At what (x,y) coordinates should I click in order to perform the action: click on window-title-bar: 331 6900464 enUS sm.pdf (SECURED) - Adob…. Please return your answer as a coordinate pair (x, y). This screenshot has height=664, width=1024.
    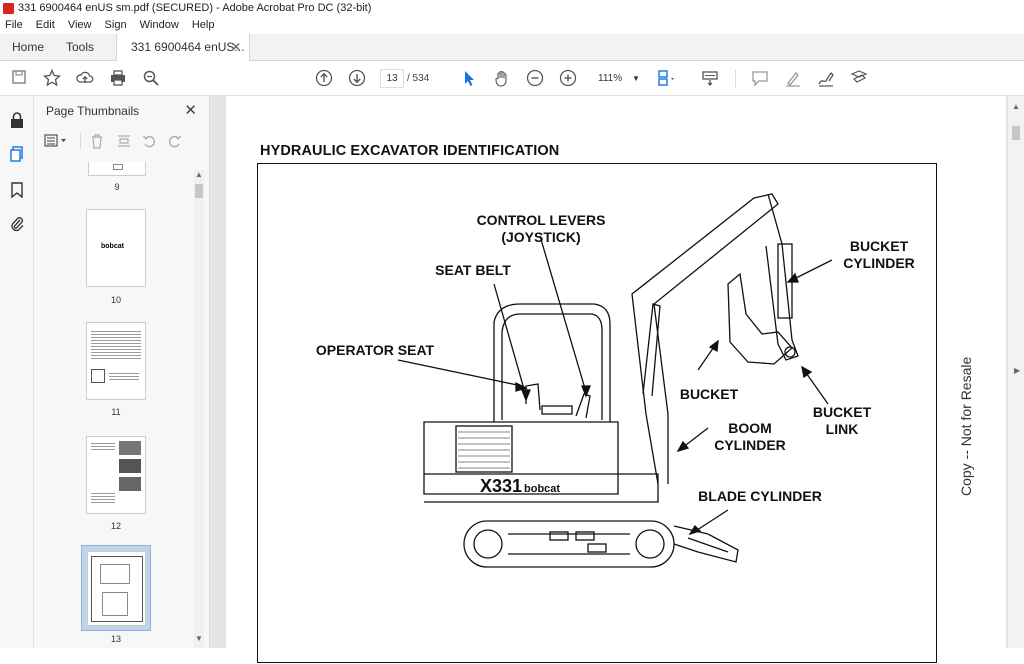
    Looking at the image, I should click on (512, 8).